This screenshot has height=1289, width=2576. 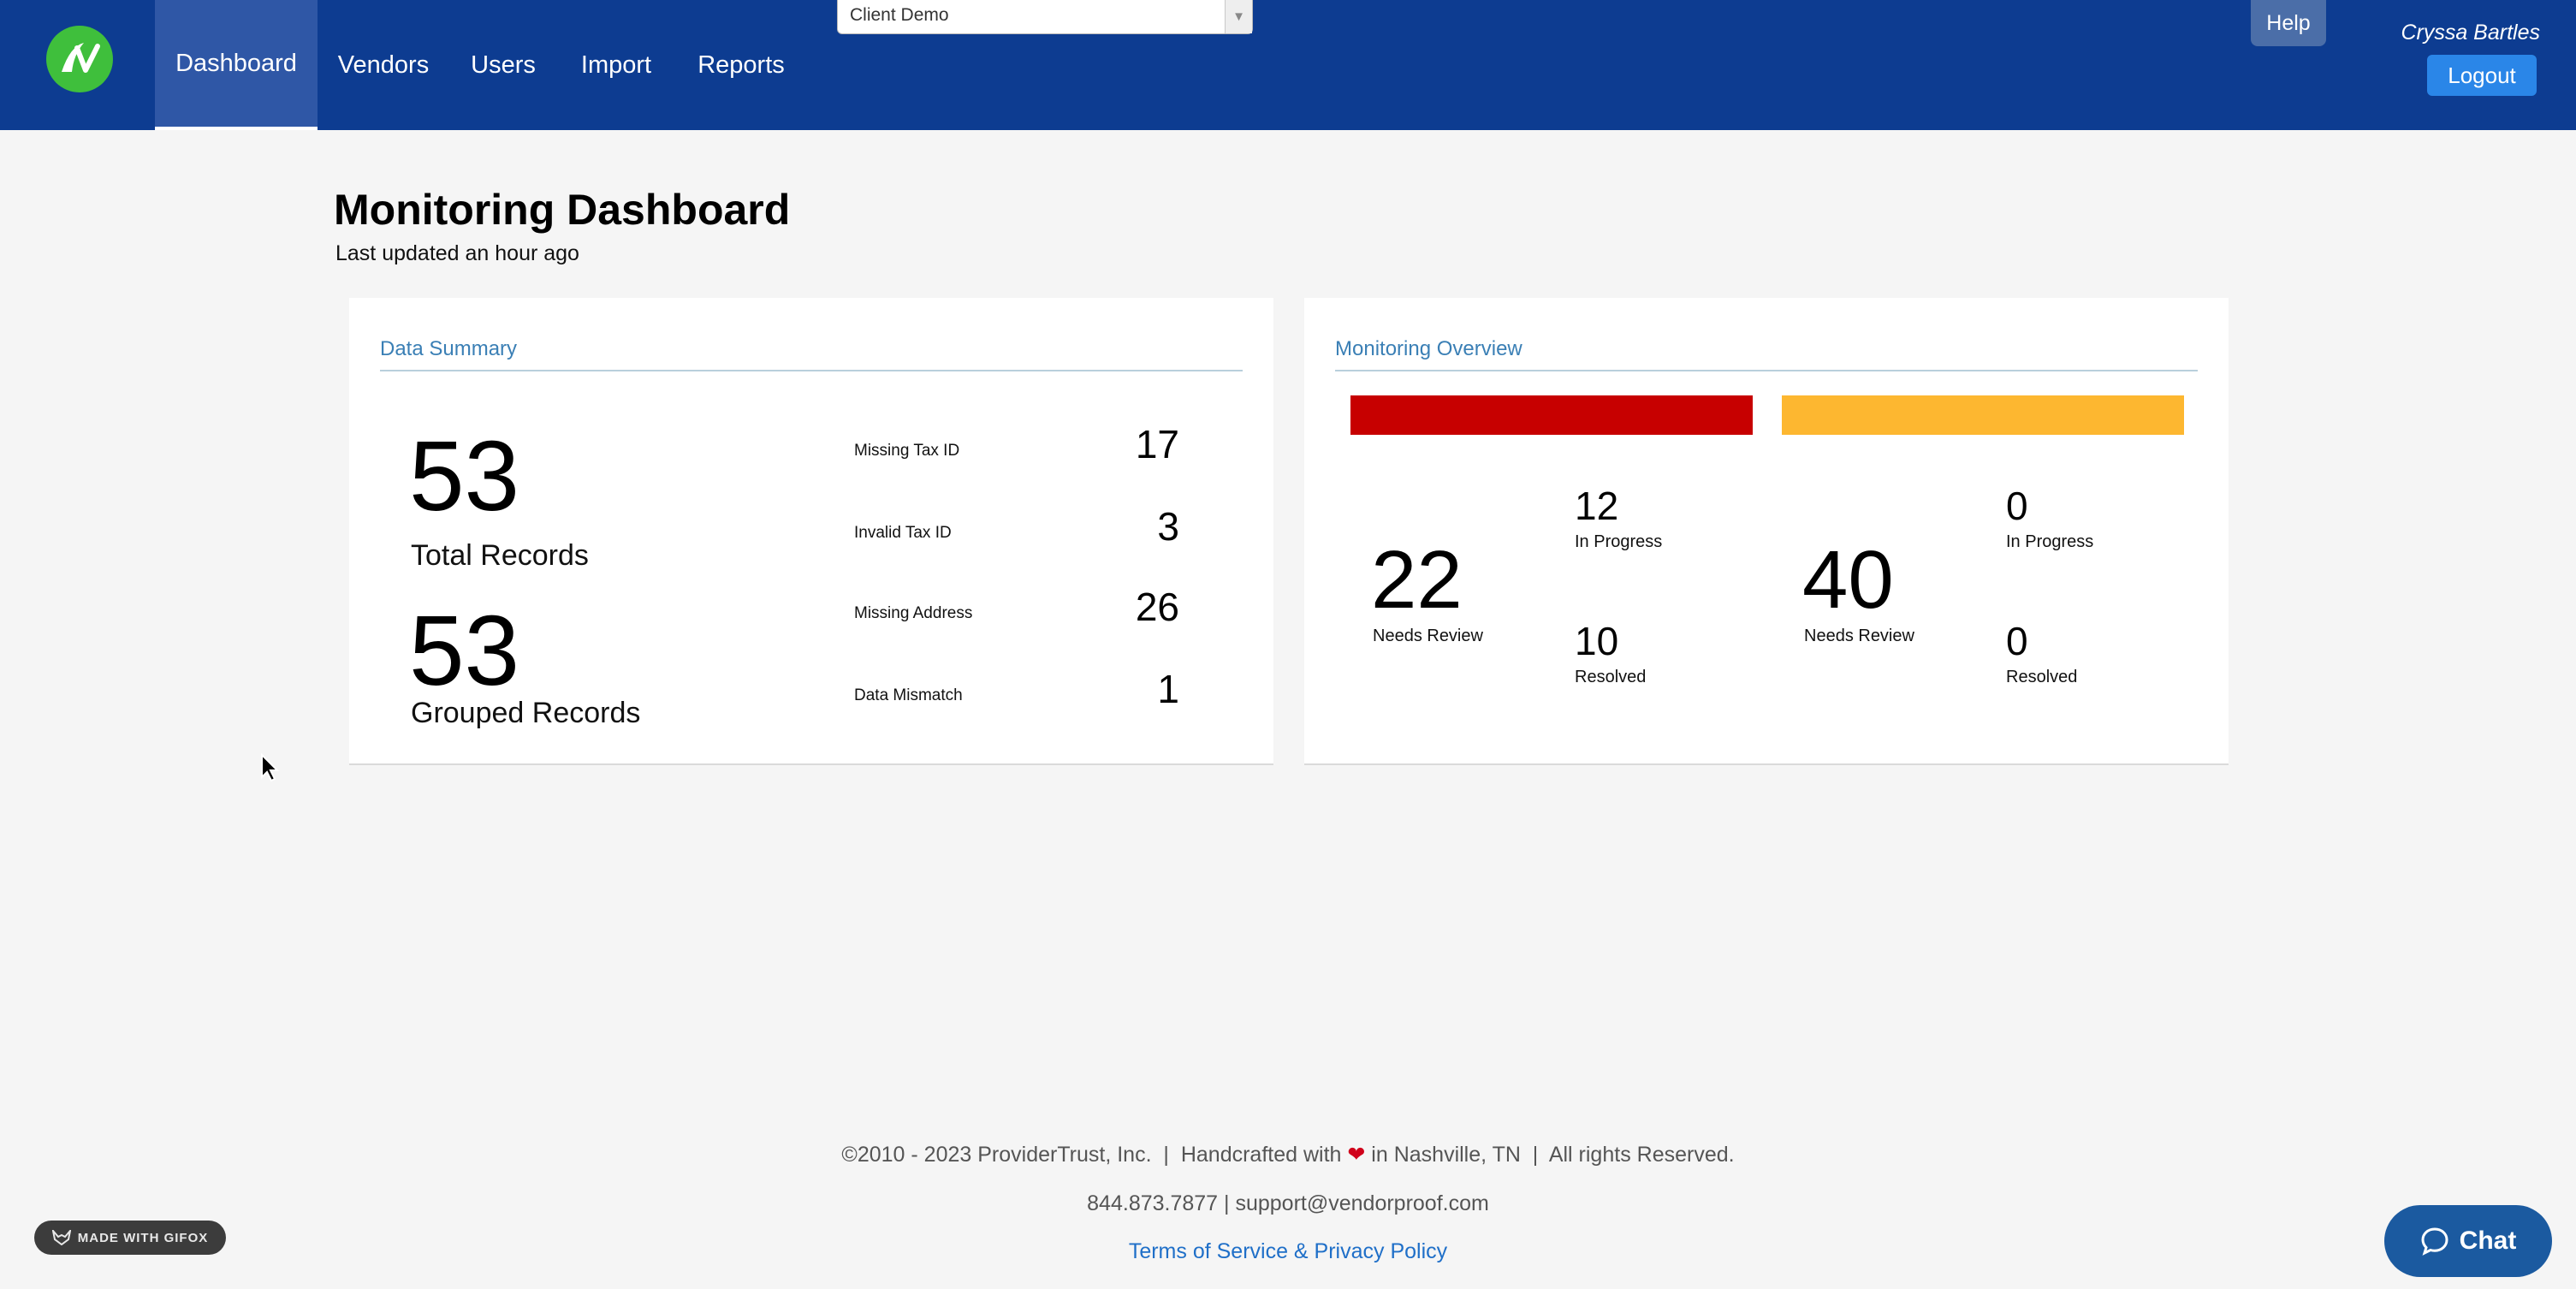 What do you see at coordinates (811, 354) in the screenshot?
I see `data-summary-title: Data Summary` at bounding box center [811, 354].